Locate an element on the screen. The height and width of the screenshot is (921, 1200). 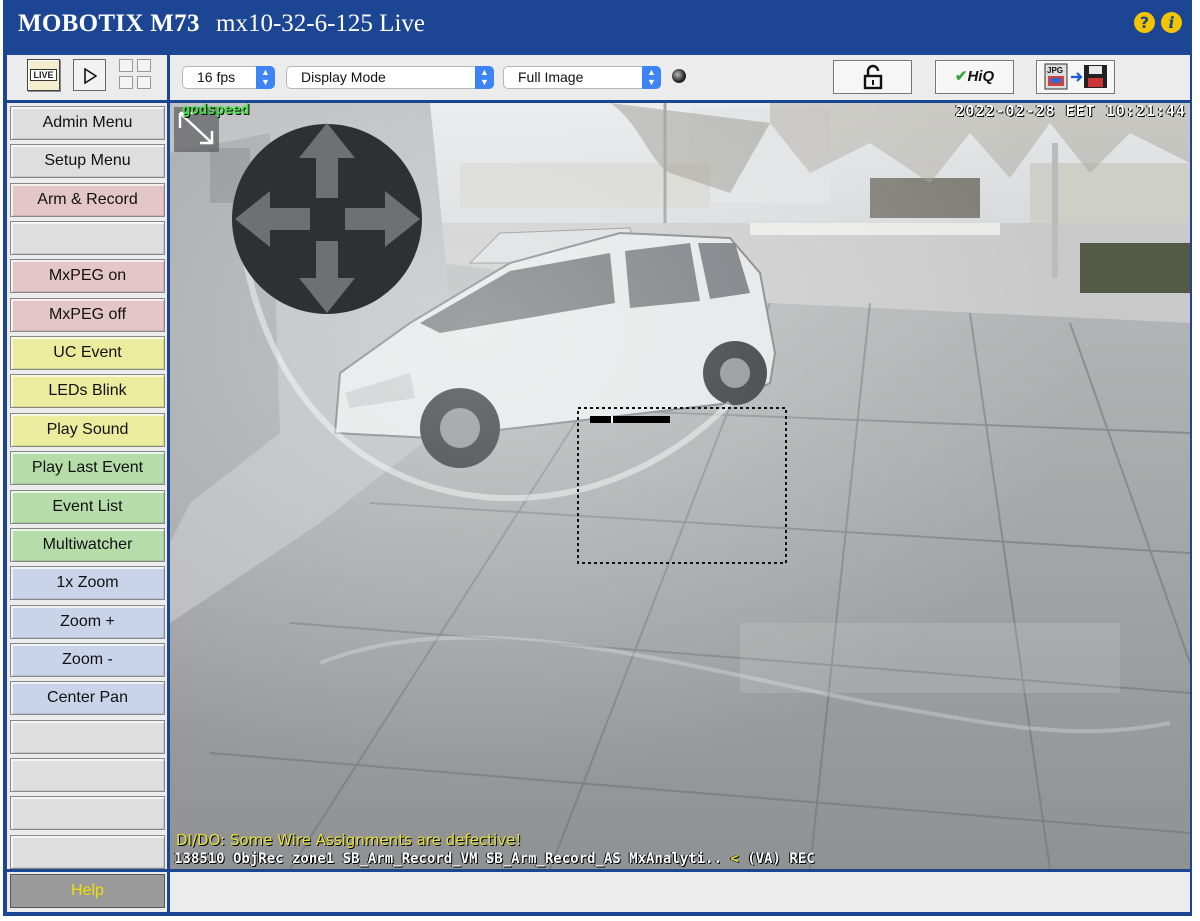
sidebar-button-zoom: Zoom + is located at coordinates (87, 621).